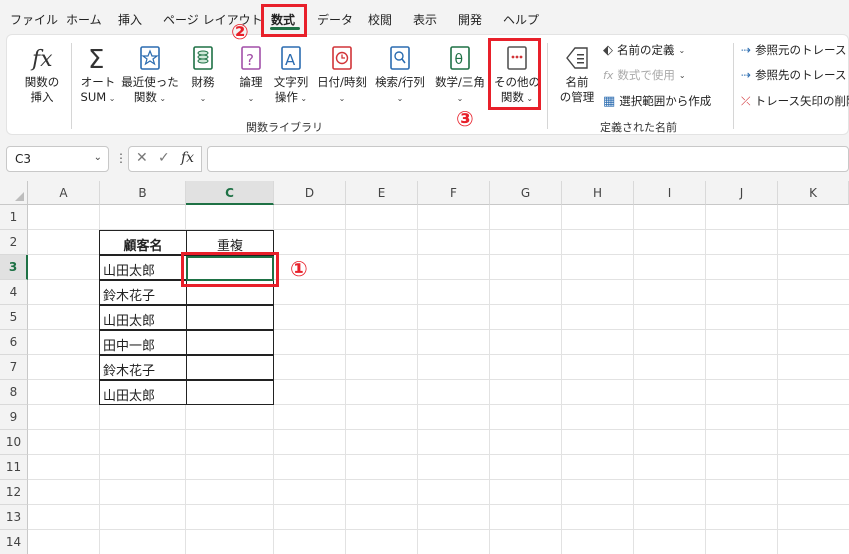 Image resolution: width=849 pixels, height=554 pixels. What do you see at coordinates (164, 158) in the screenshot?
I see `enter-icon: ✓` at bounding box center [164, 158].